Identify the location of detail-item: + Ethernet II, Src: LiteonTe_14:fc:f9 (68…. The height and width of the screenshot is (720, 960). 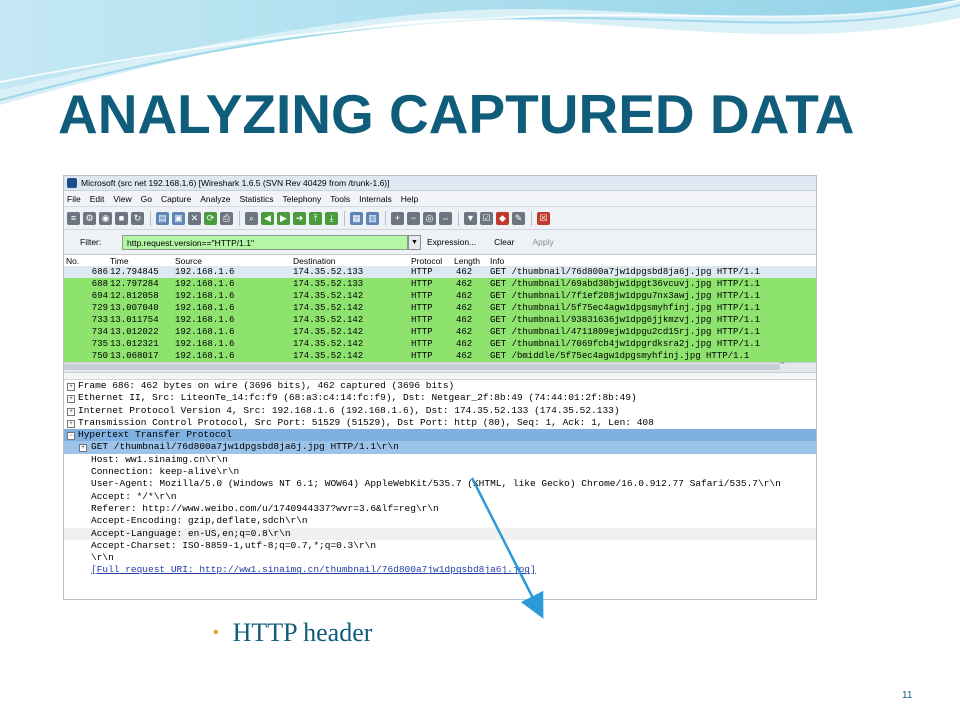
(440, 398).